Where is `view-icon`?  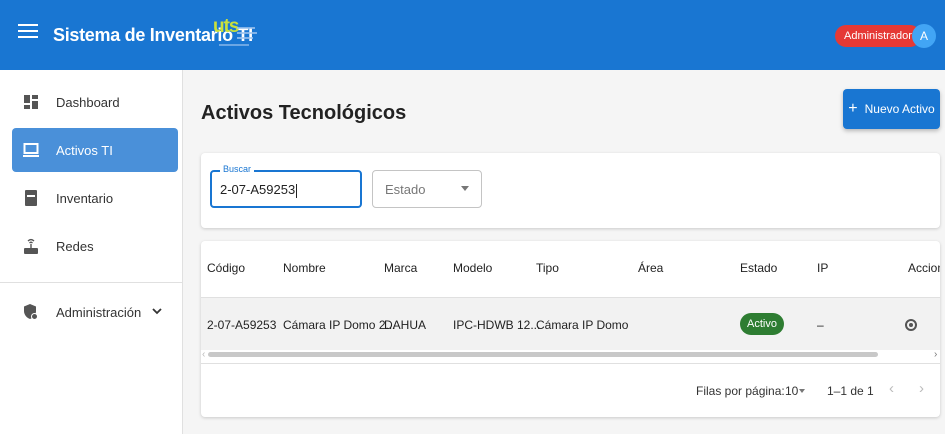
view-icon is located at coordinates (911, 325).